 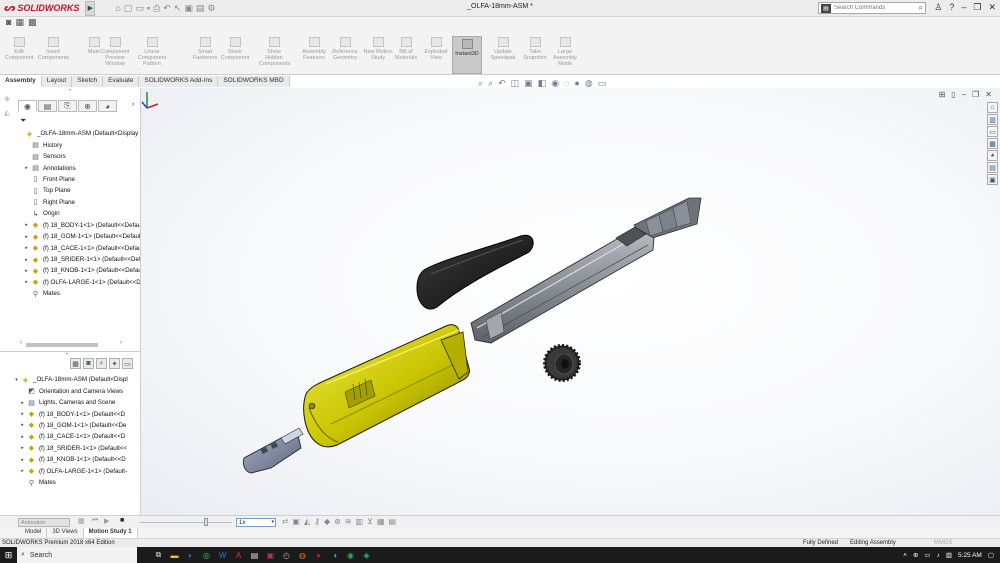 What do you see at coordinates (95, 521) in the screenshot?
I see `play-from-start-icon: ⏮` at bounding box center [95, 521].